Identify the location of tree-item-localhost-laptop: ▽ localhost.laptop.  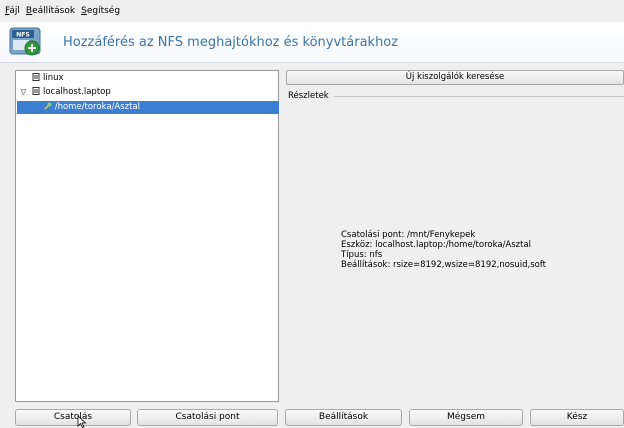
(65, 92).